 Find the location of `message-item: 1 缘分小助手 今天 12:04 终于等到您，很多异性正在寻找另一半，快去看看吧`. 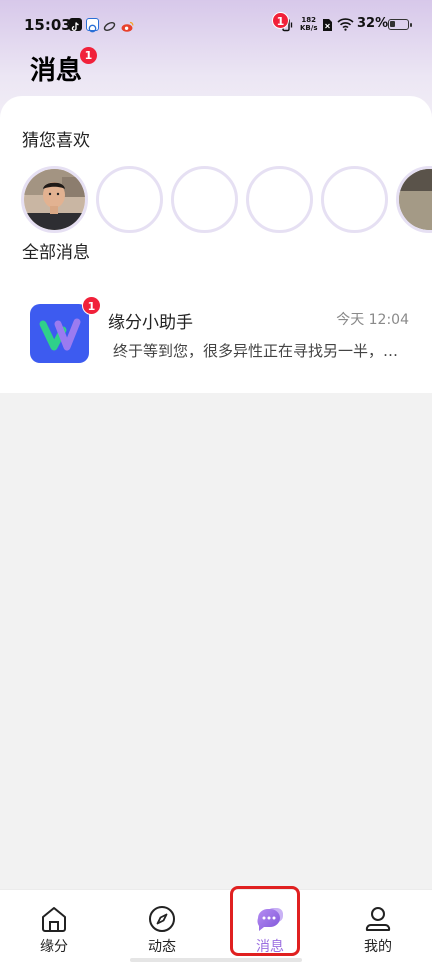

message-item: 1 缘分小助手 今天 12:04 终于等到您，很多异性正在寻找另一半，快去看看吧 is located at coordinates (216, 333).